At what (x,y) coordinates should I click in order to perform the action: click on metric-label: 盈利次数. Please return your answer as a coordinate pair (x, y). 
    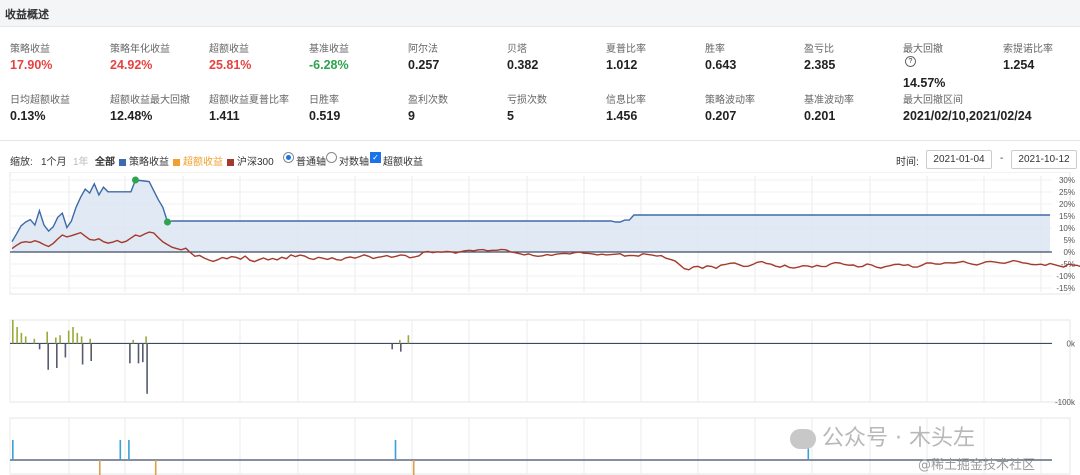
    Looking at the image, I should click on (428, 100).